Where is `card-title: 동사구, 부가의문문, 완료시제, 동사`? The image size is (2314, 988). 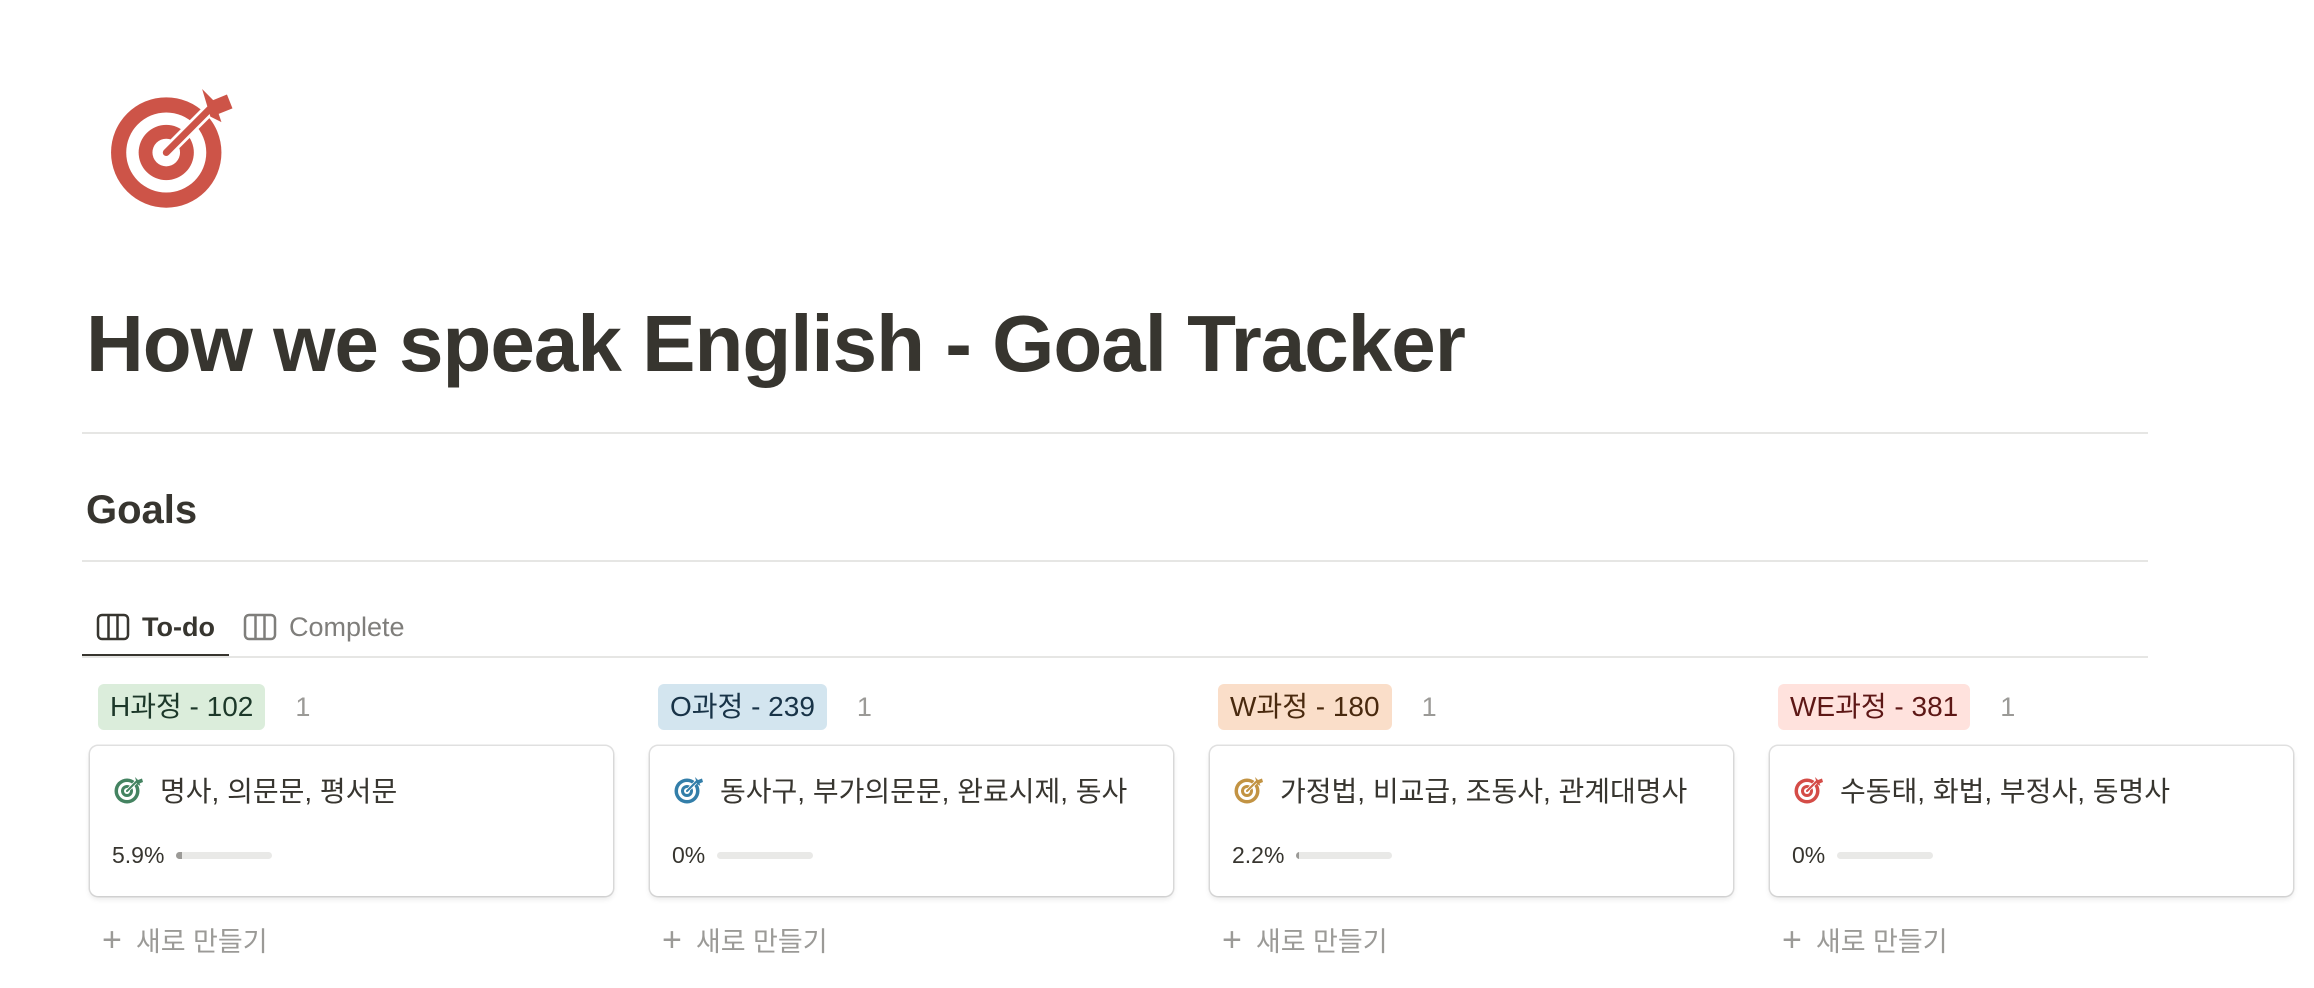
card-title: 동사구, 부가의문문, 완료시제, 동사 is located at coordinates (899, 790).